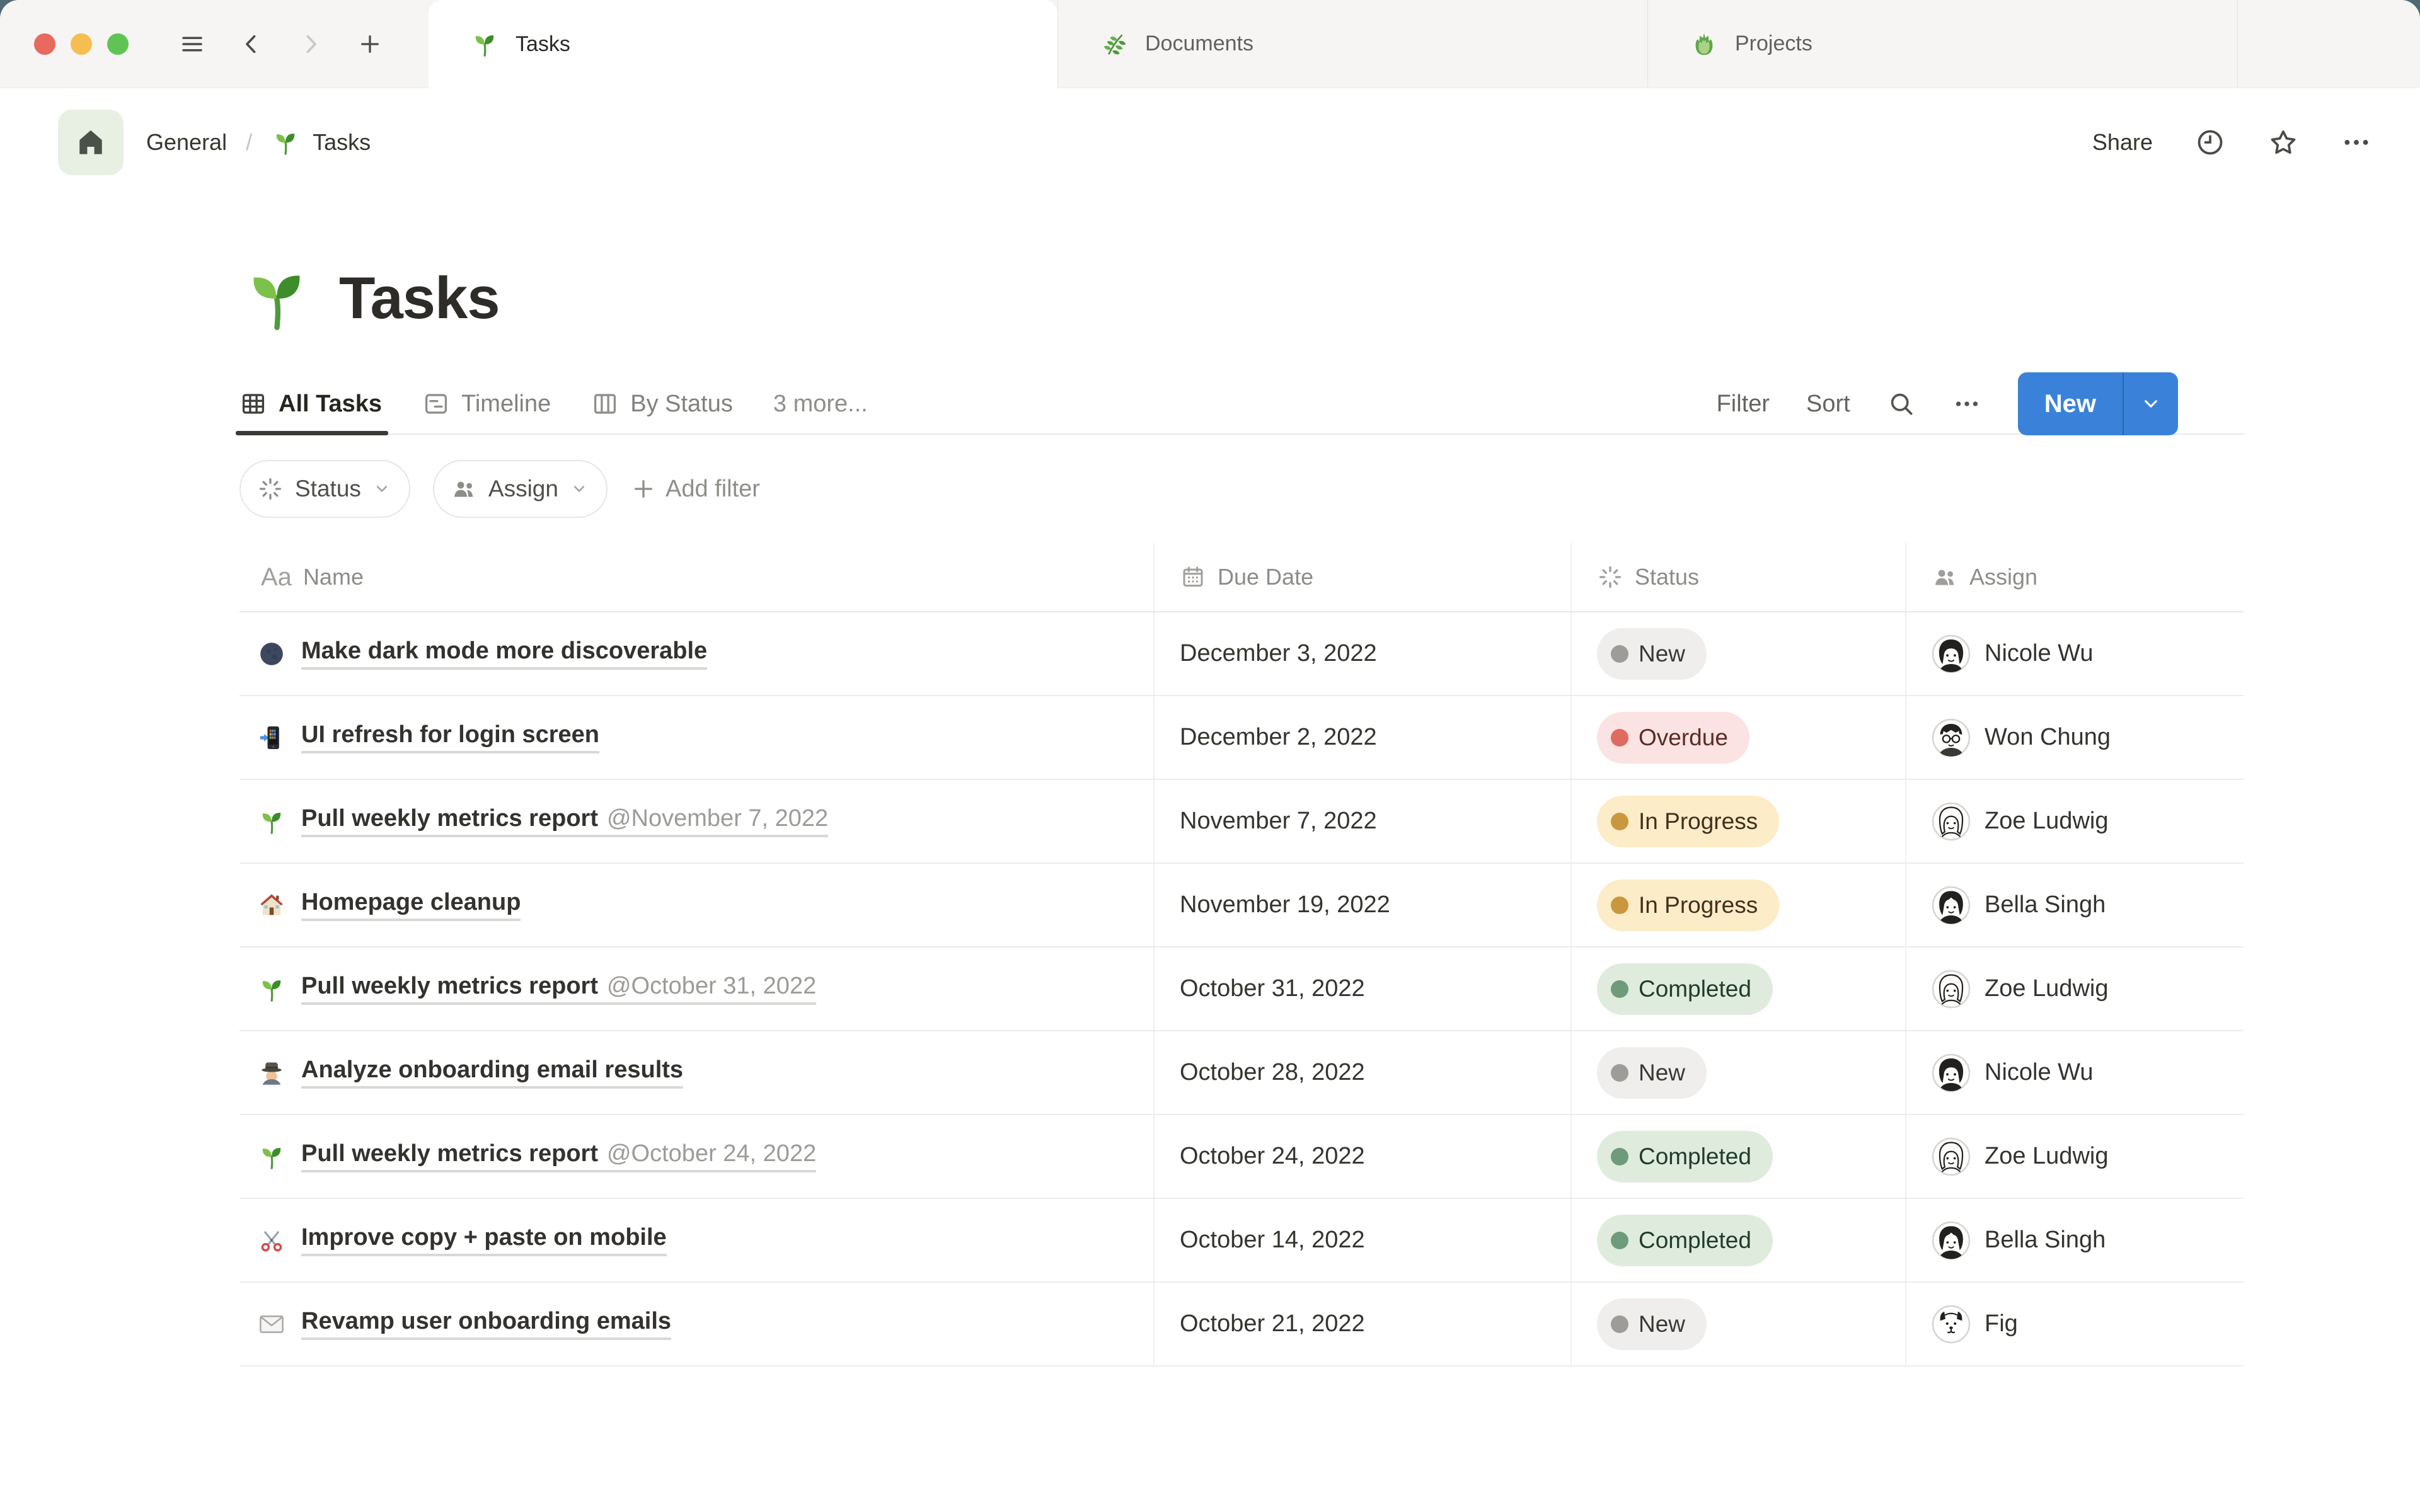  What do you see at coordinates (2210, 142) in the screenshot?
I see `clock-icon` at bounding box center [2210, 142].